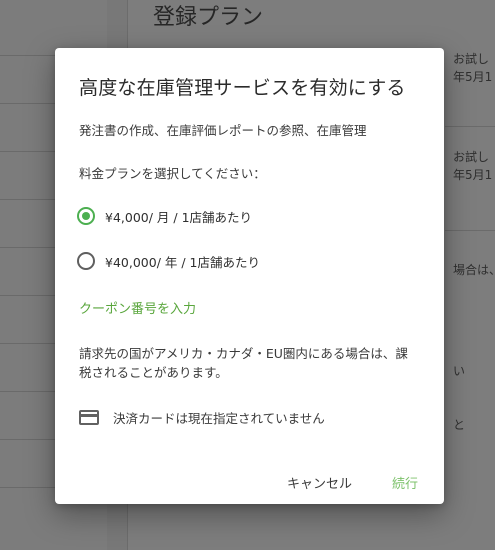 The image size is (495, 550). I want to click on background-snippet: 場合は、, so click(474, 270).